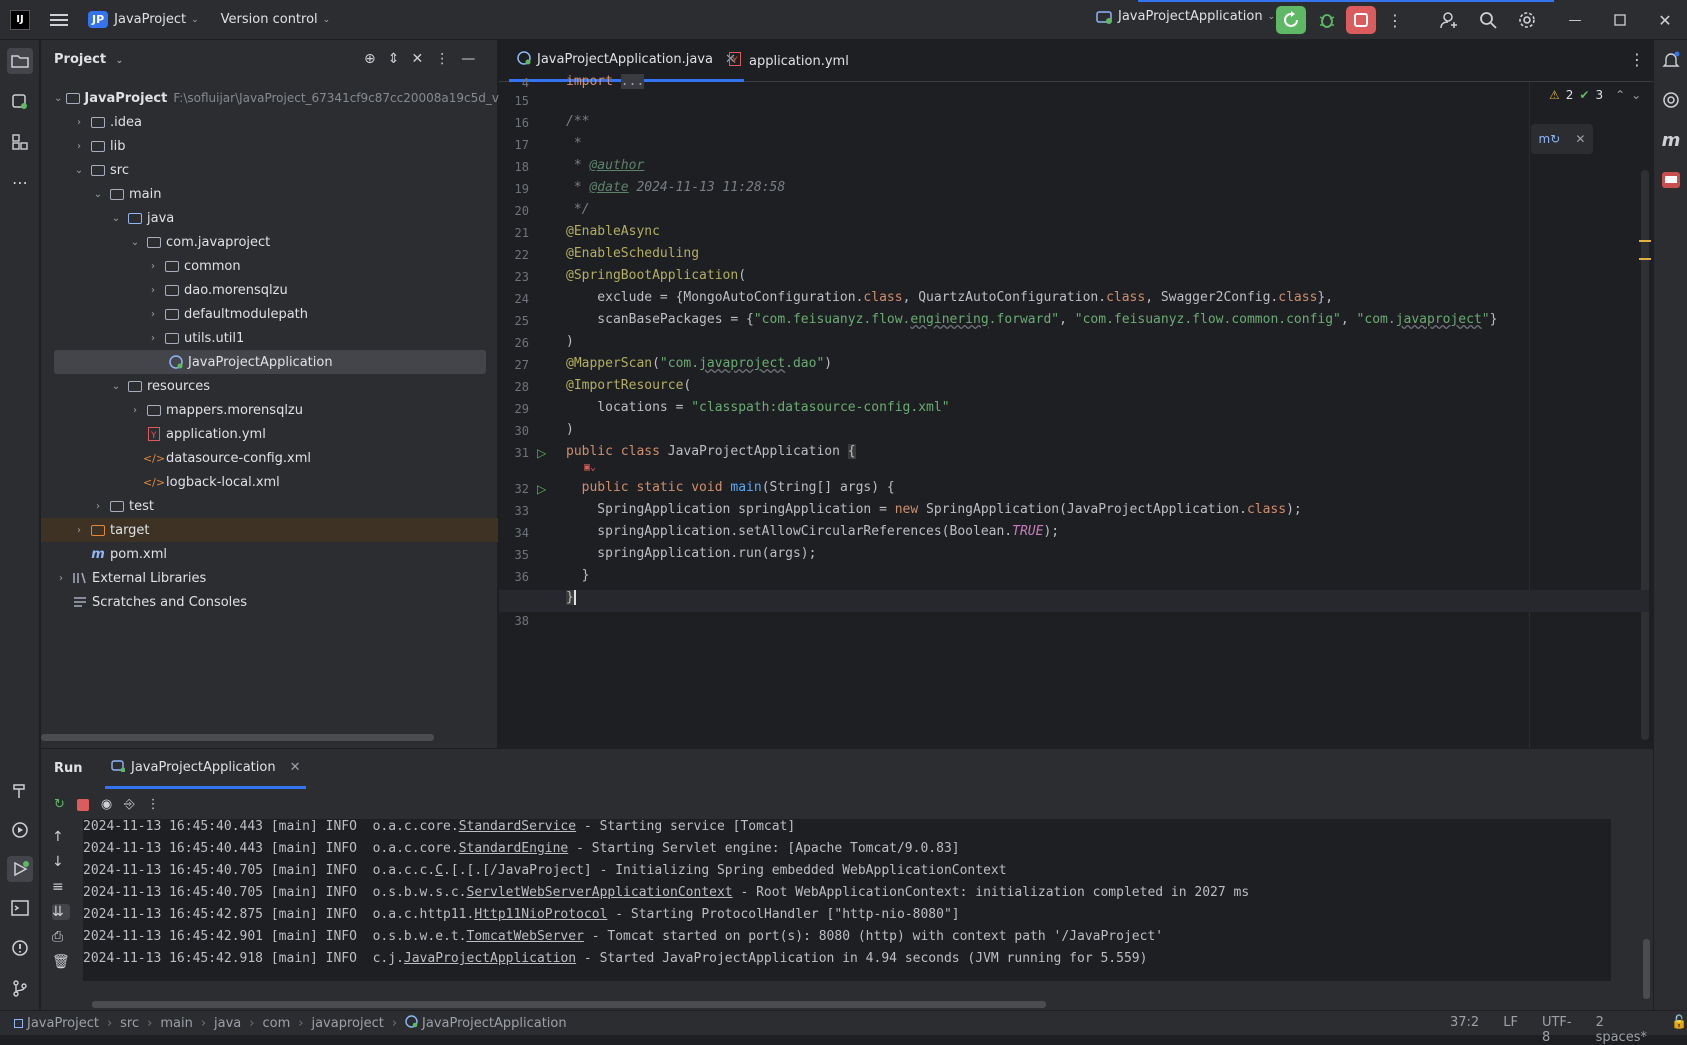  I want to click on chevron-down-icon: ⌄, so click(1636, 95).